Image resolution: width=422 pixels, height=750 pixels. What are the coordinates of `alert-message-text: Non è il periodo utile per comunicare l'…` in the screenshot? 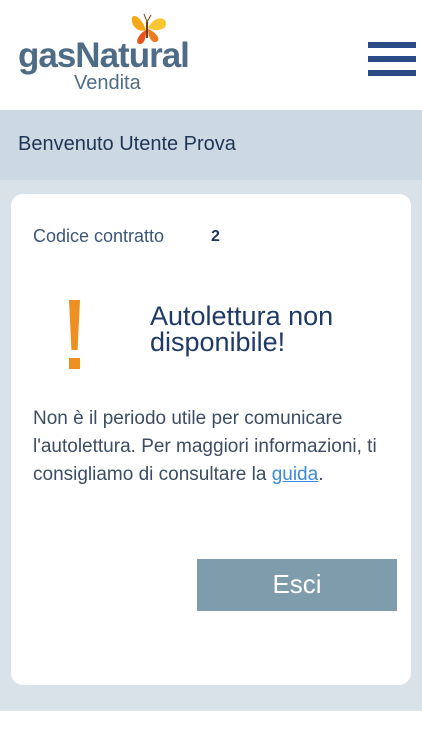 It's located at (205, 446).